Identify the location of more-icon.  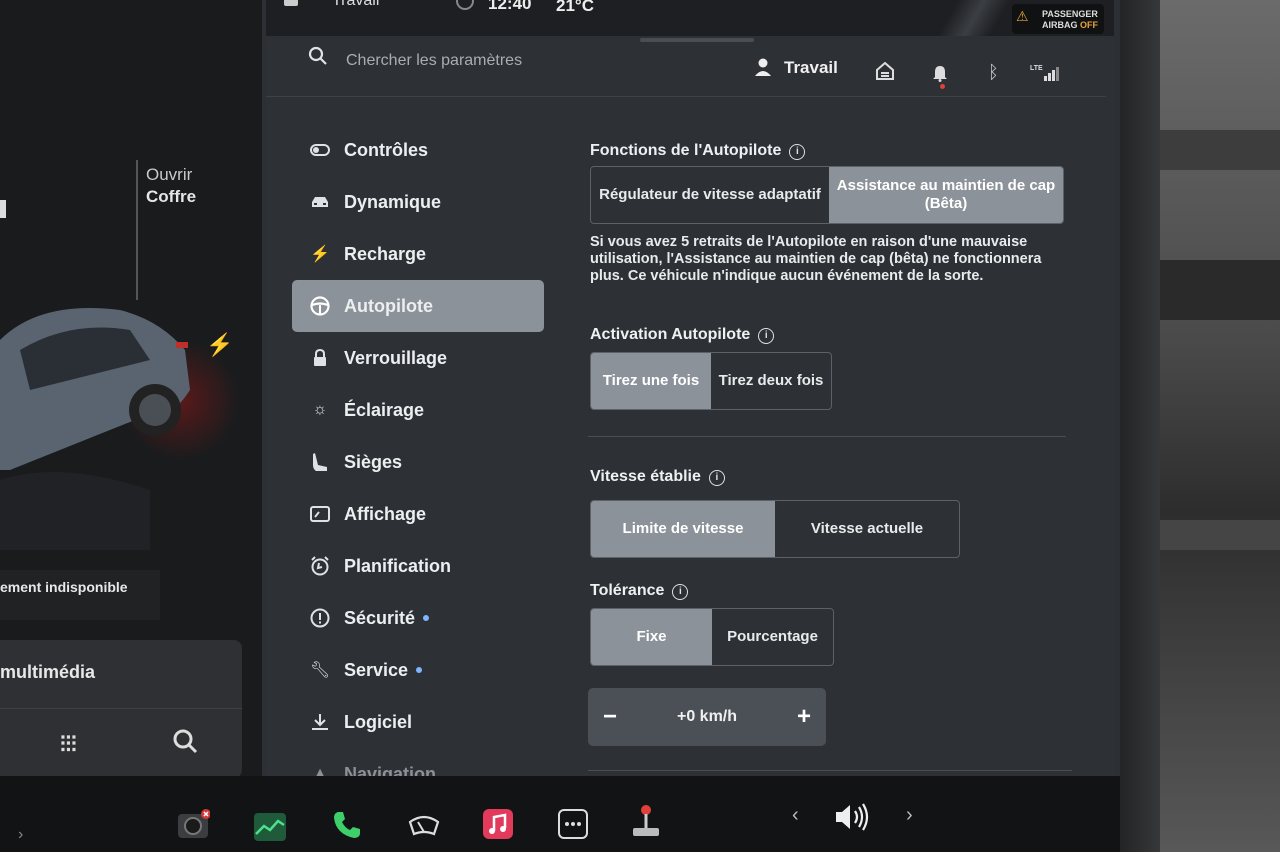
(573, 824).